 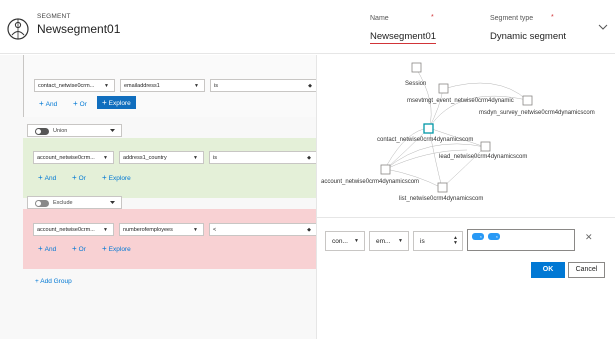 What do you see at coordinates (586, 270) in the screenshot?
I see `cancel-button: Cancel` at bounding box center [586, 270].